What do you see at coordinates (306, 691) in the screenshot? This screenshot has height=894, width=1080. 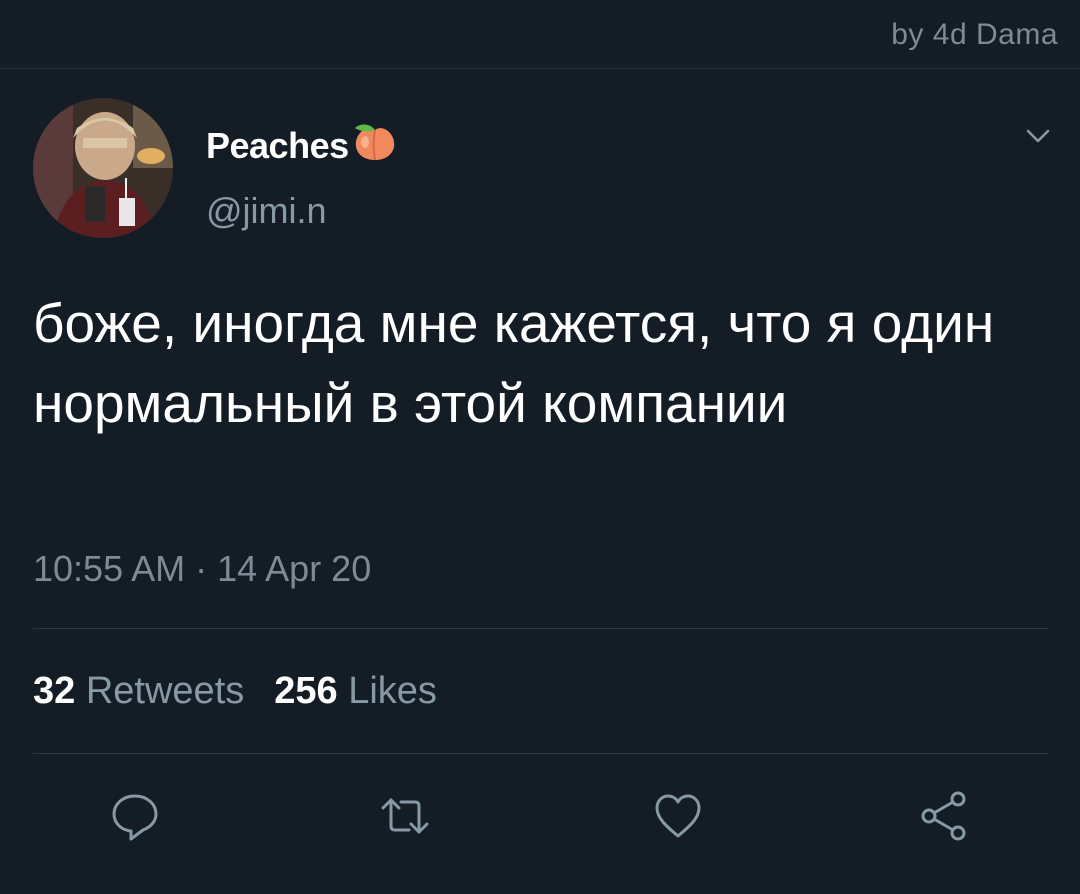 I see `like-count: 256` at bounding box center [306, 691].